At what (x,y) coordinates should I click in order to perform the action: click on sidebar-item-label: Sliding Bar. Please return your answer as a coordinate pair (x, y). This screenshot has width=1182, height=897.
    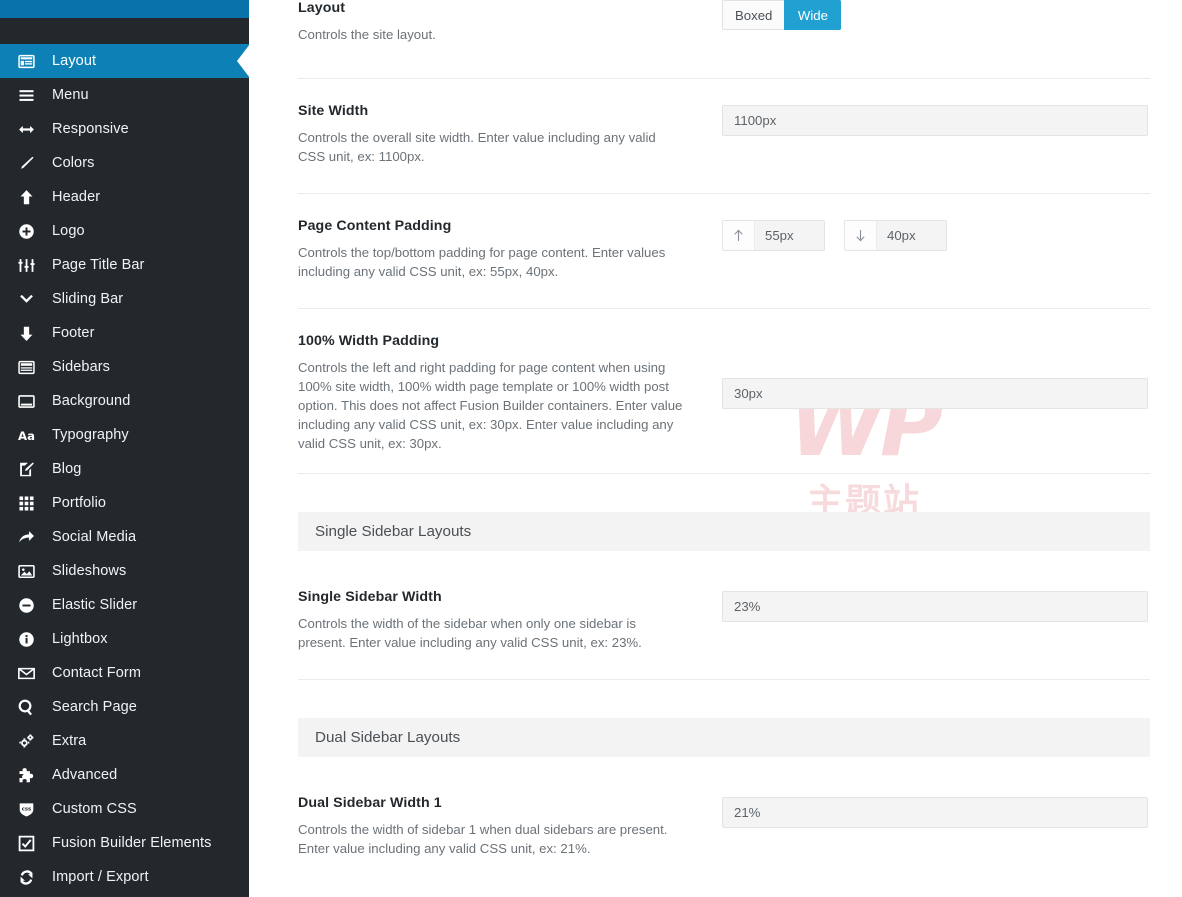
    Looking at the image, I should click on (88, 299).